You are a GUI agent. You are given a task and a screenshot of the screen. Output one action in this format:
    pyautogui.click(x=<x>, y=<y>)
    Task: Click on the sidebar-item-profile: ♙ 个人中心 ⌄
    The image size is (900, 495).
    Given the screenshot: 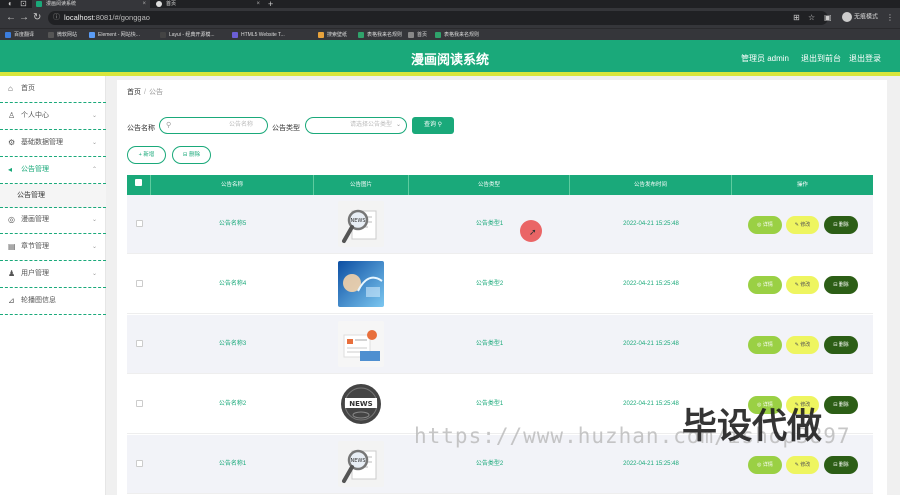 What is the action you would take?
    pyautogui.click(x=53, y=116)
    